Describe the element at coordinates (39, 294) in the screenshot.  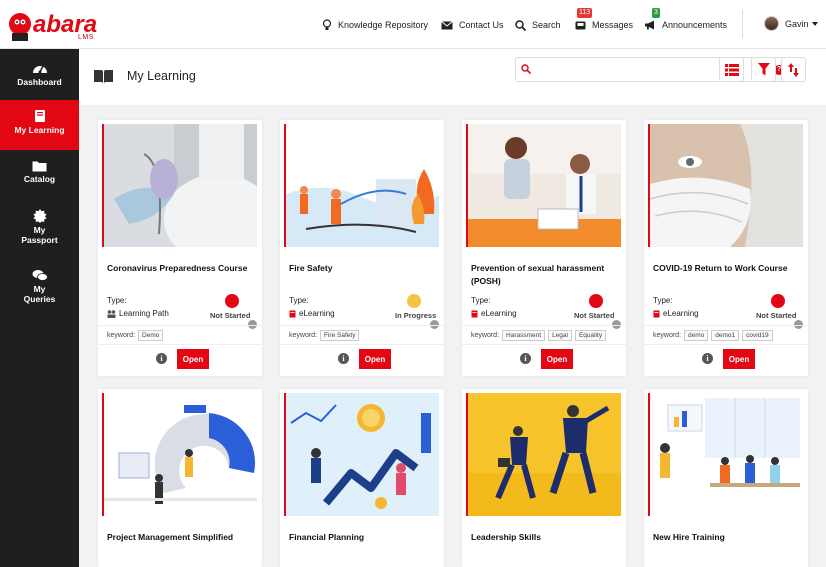
I see `sidebar-item-label: My Queries` at that location.